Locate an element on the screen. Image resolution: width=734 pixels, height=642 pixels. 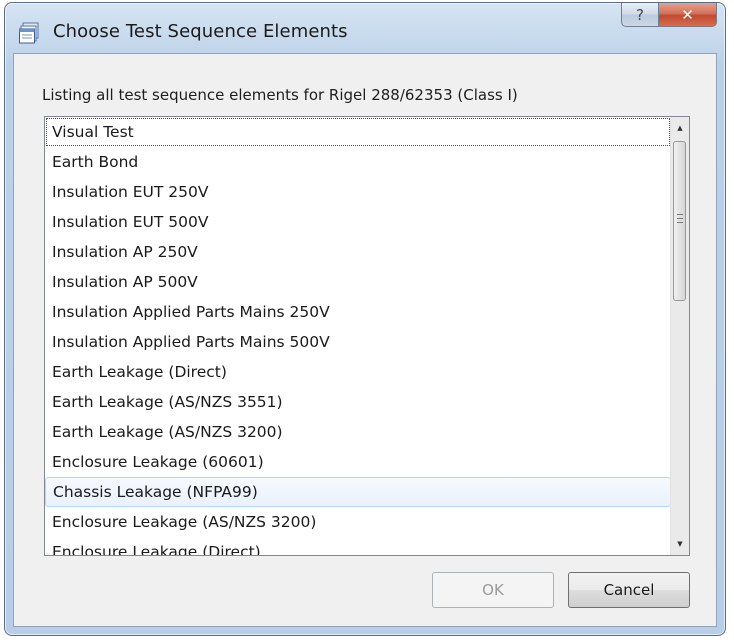
list-item: Insulation Applied Parts Mains 250V is located at coordinates (358, 312).